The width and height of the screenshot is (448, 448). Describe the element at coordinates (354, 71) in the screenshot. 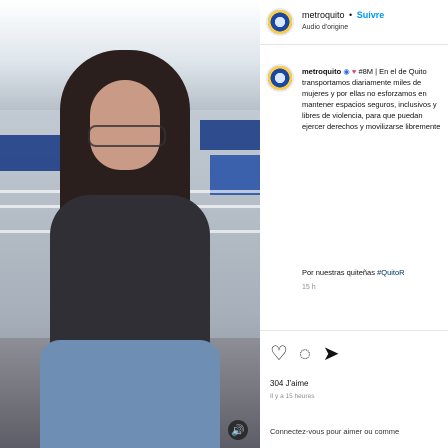

I see `heart-icon: ♥` at that location.